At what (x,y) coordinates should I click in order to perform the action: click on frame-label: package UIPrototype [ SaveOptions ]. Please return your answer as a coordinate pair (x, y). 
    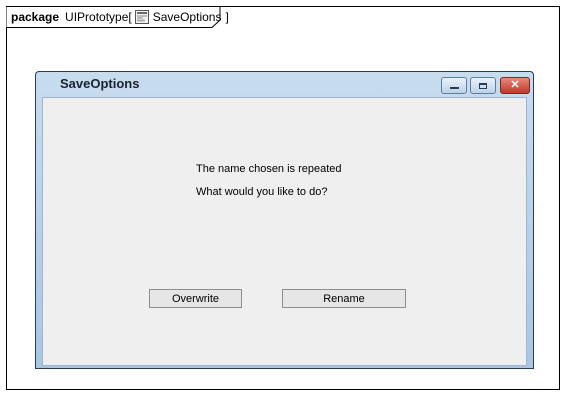
    Looking at the image, I should click on (120, 17).